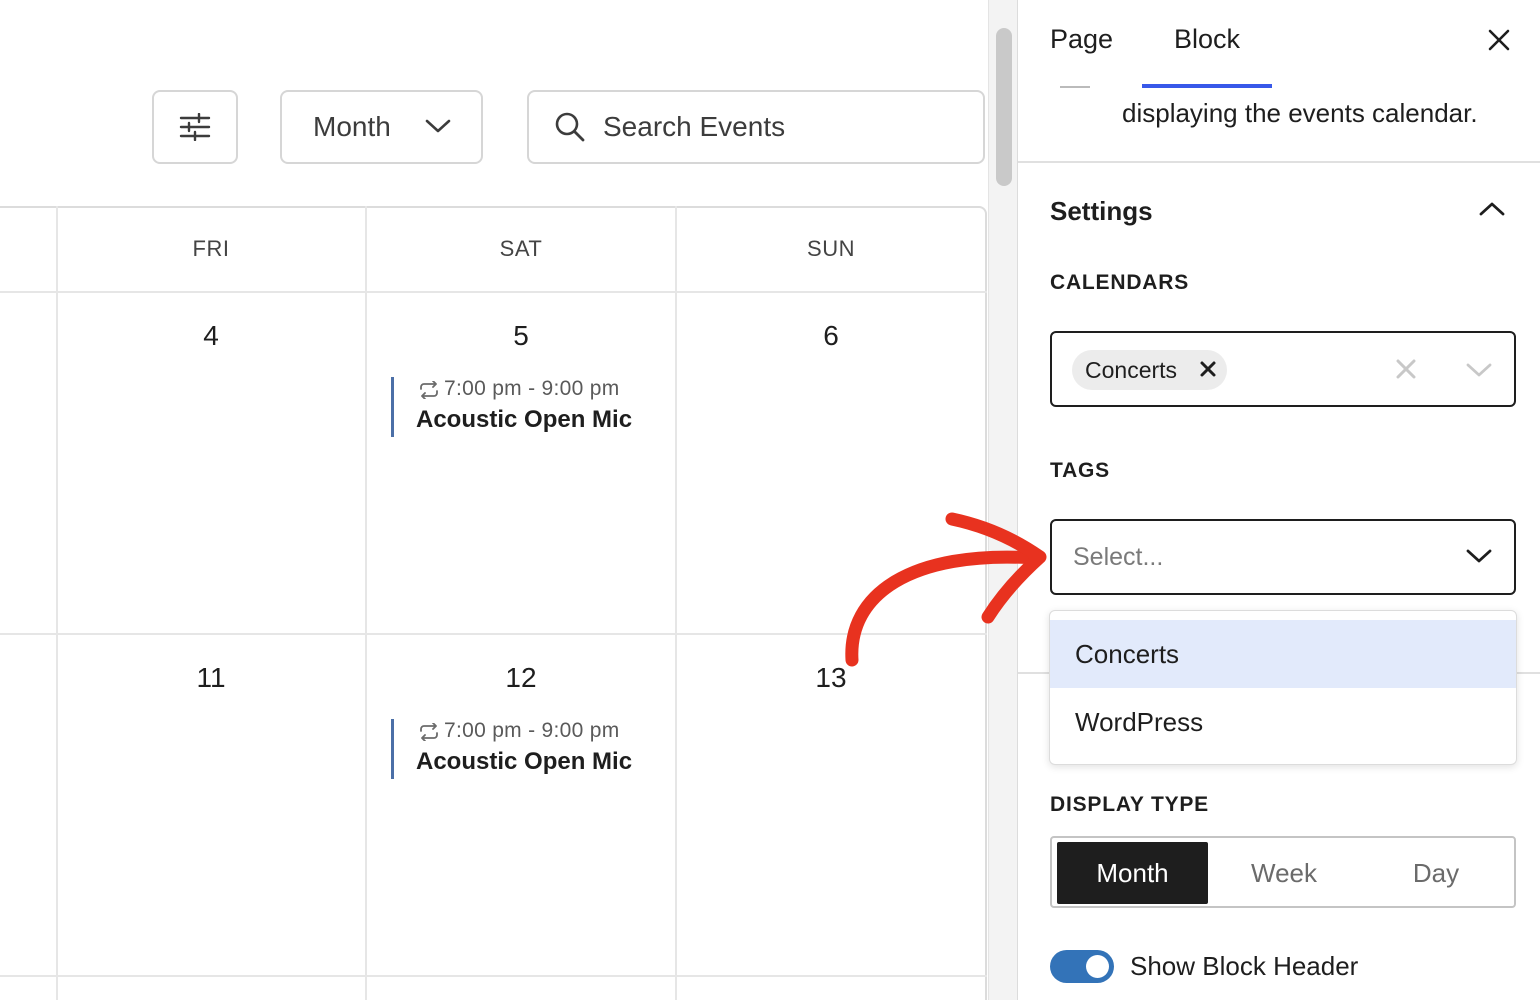 The image size is (1540, 1000). What do you see at coordinates (1075, 87) in the screenshot?
I see `block-icon-fragment` at bounding box center [1075, 87].